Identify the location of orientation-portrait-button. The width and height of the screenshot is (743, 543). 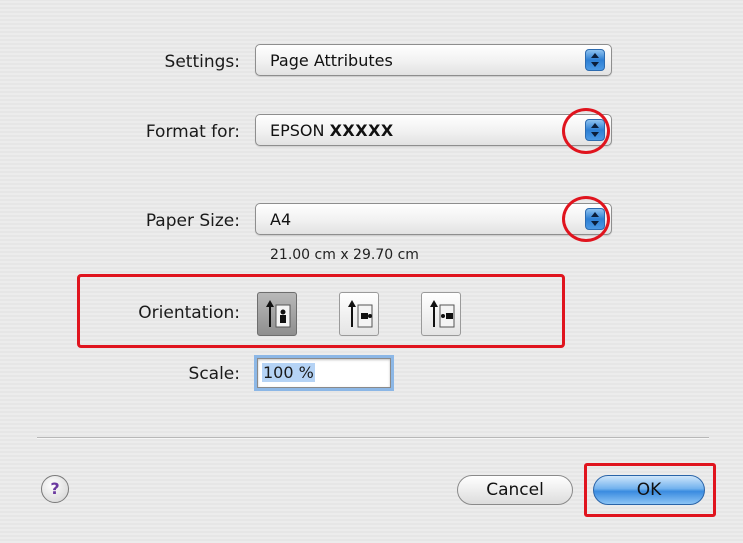
(277, 314).